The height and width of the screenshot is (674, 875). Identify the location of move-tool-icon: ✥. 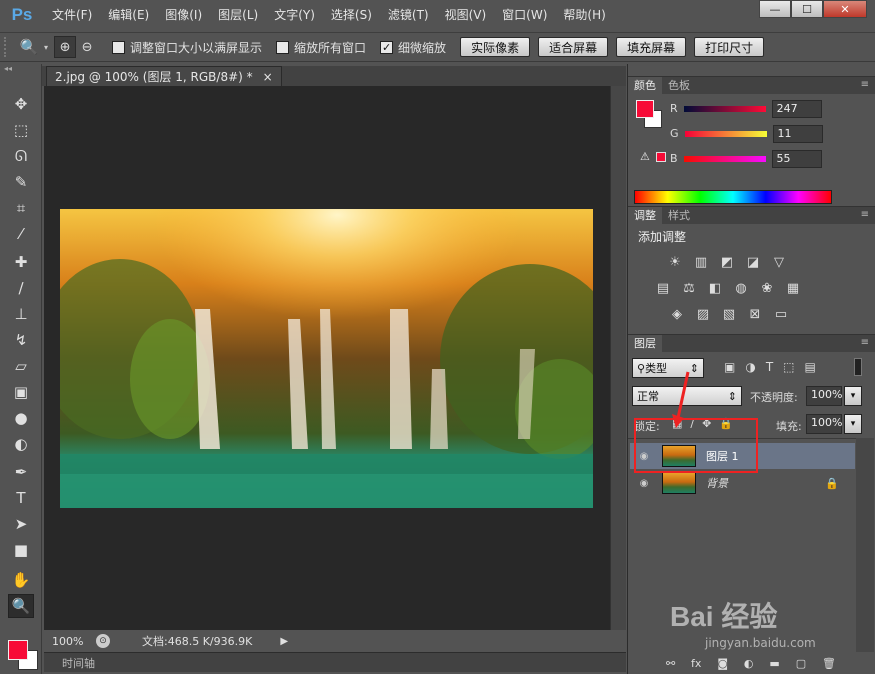
(21, 104).